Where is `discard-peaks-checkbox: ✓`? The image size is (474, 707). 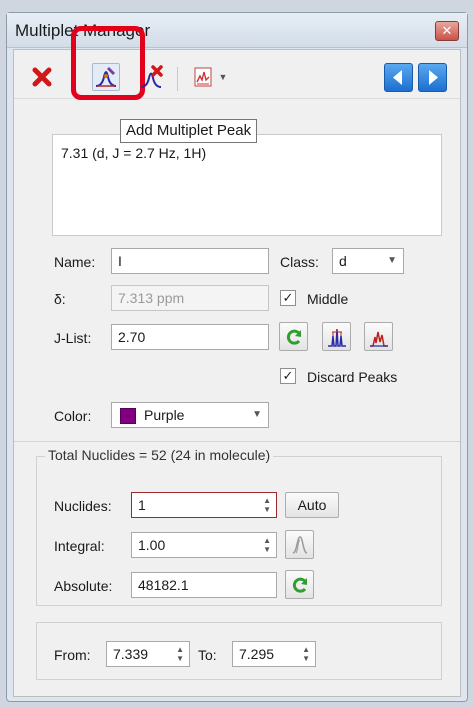 discard-peaks-checkbox: ✓ is located at coordinates (288, 376).